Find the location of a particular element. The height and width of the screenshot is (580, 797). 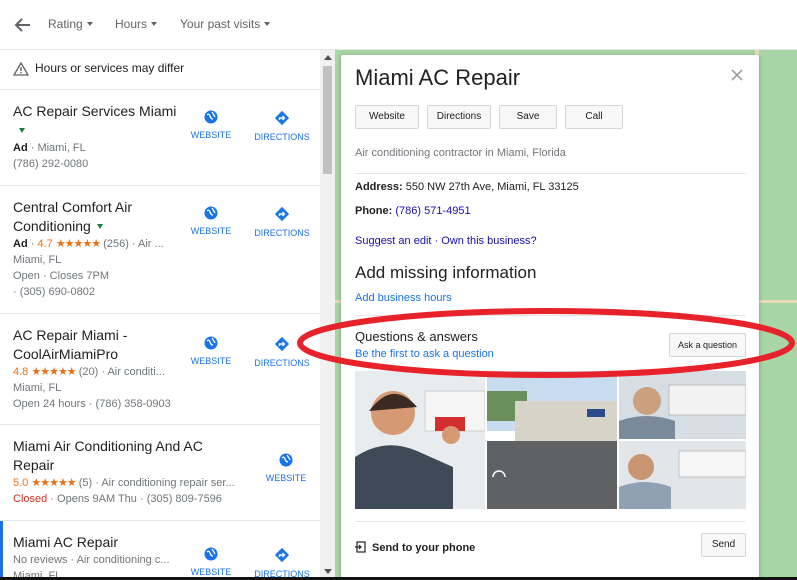

address-label: Address: is located at coordinates (379, 187).